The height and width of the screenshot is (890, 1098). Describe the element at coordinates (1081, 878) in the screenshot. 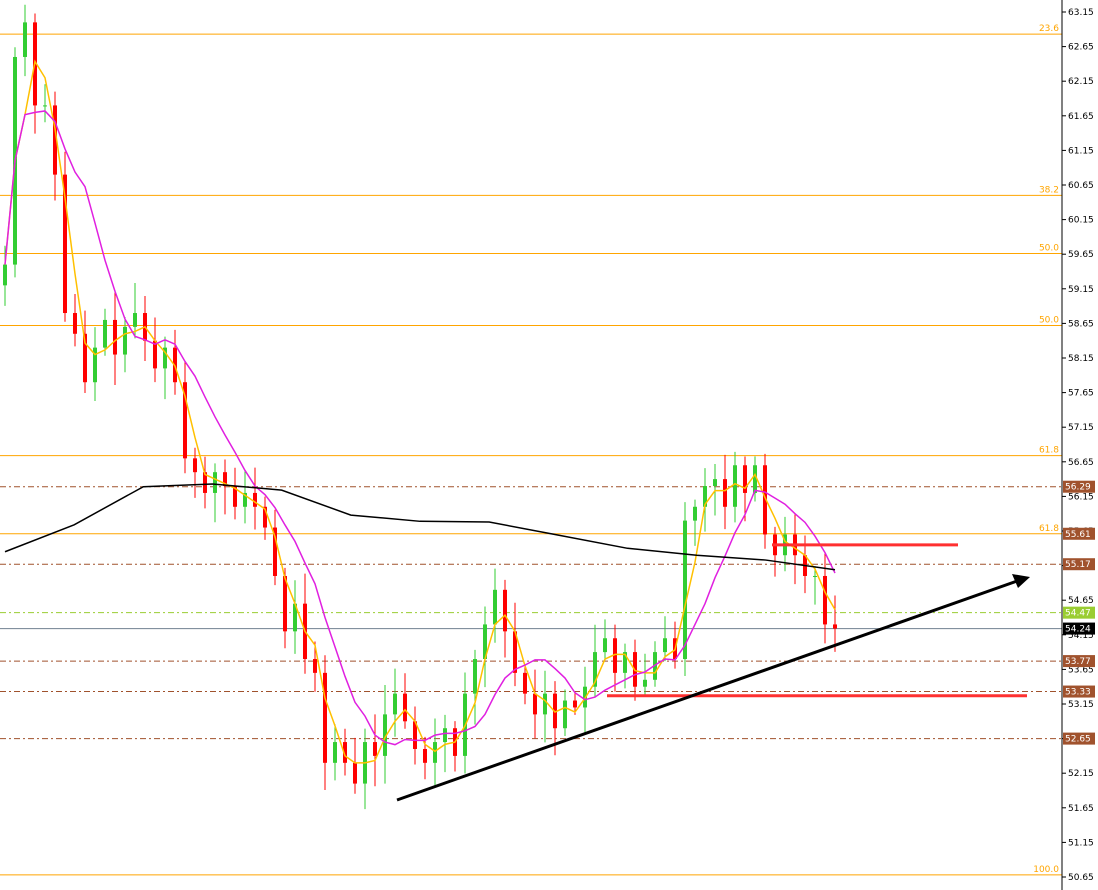

I see `axis-tick-label: 50.65` at that location.